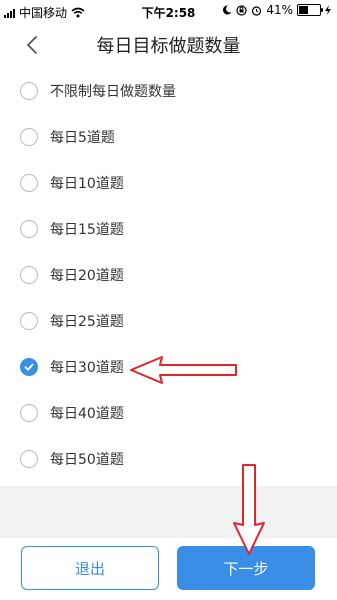 Image resolution: width=337 pixels, height=600 pixels. I want to click on exit-button: 退出, so click(90, 568).